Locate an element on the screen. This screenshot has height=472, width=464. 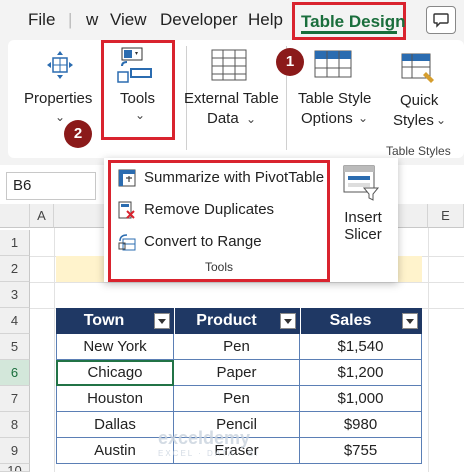
tab-view: View is located at coordinates (128, 20).